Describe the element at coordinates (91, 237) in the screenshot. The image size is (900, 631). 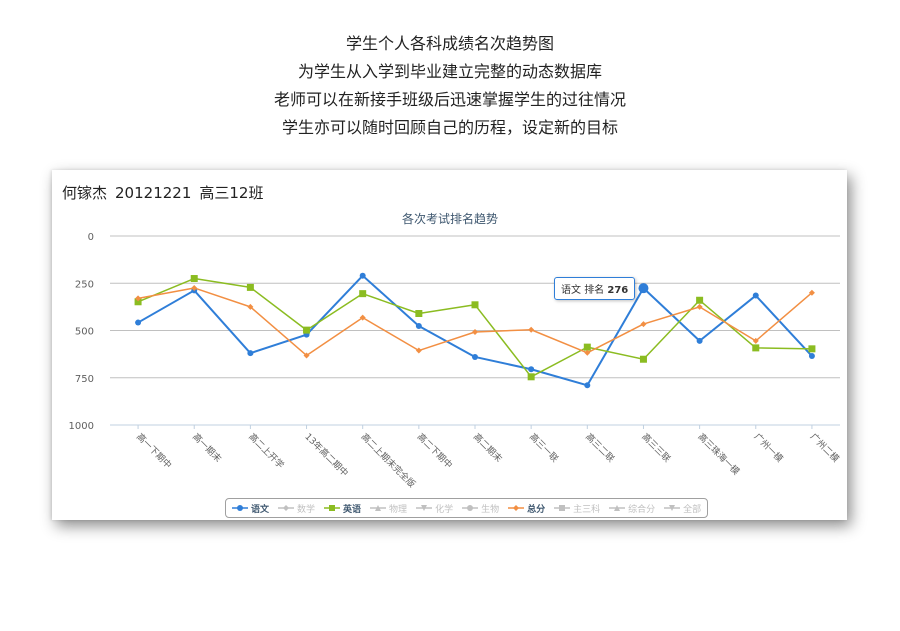
I see `y-tick-label: 0` at that location.